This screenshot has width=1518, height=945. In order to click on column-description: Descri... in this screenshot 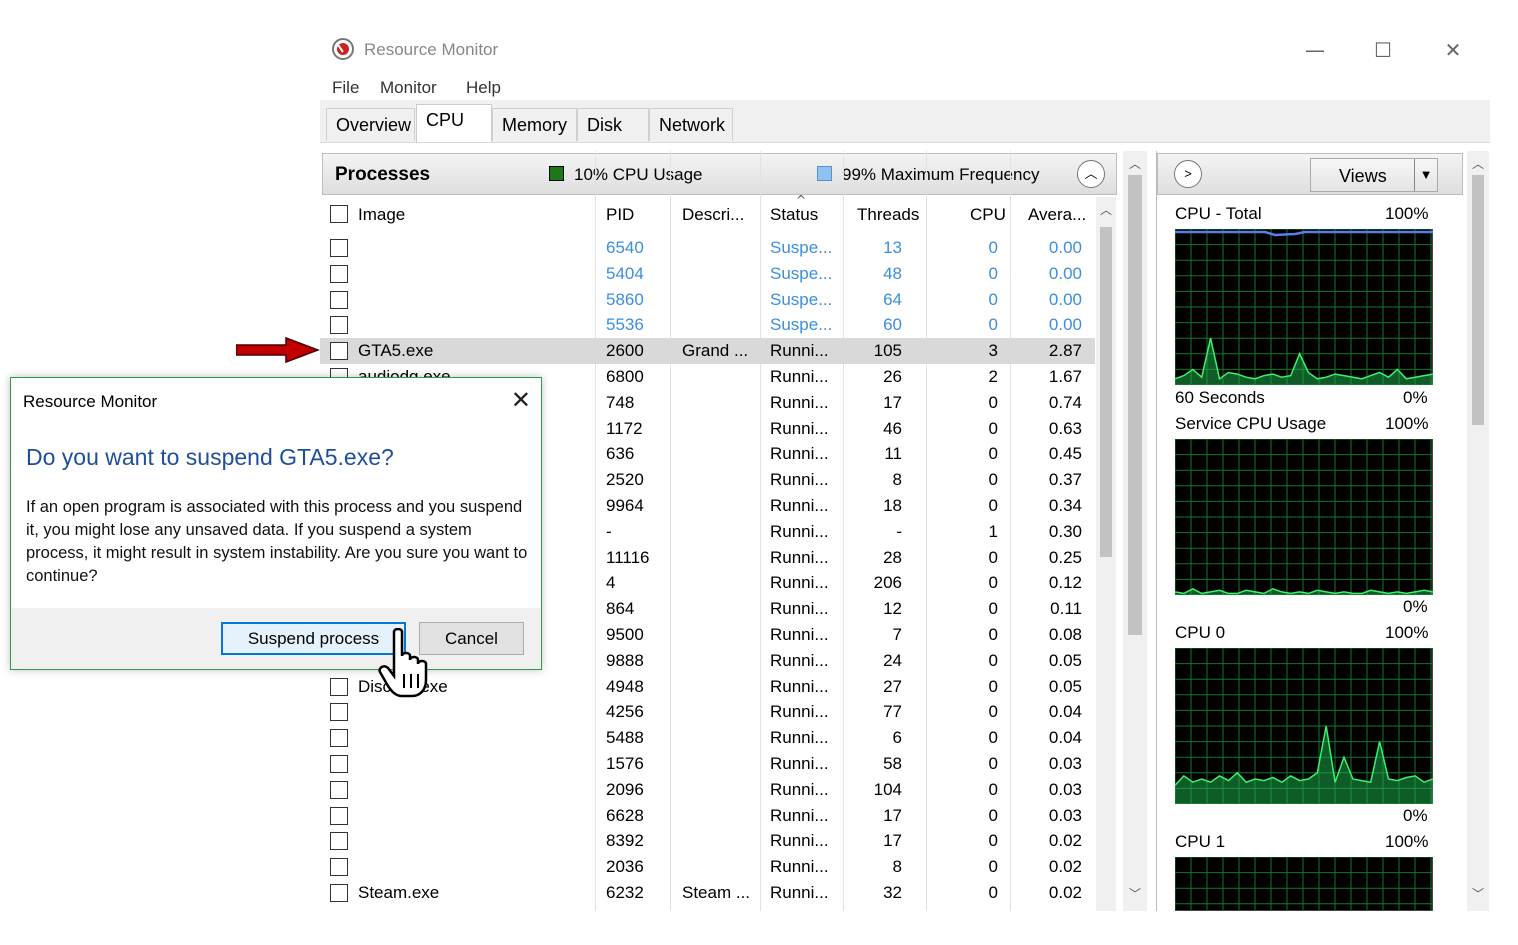, I will do `click(713, 215)`.